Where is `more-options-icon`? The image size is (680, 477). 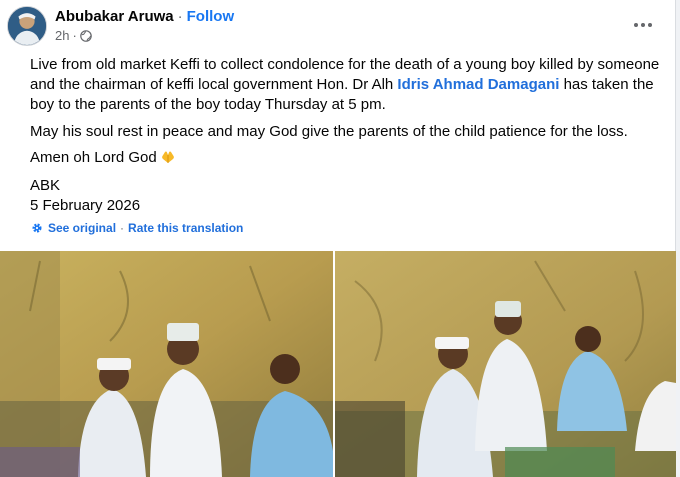 more-options-icon is located at coordinates (643, 25).